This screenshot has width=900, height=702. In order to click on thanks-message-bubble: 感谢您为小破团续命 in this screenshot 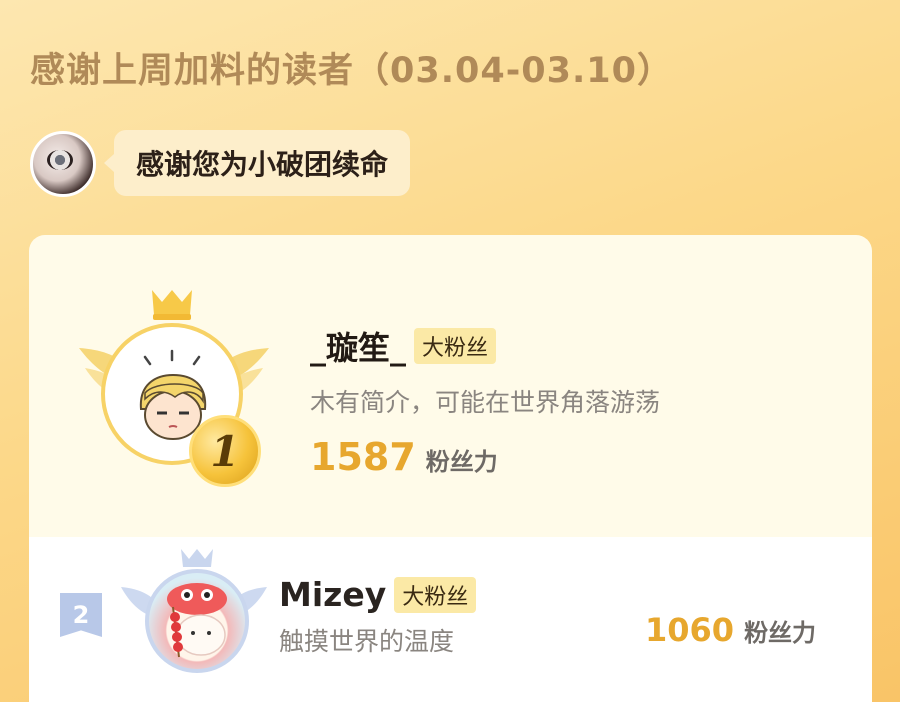, I will do `click(257, 163)`.